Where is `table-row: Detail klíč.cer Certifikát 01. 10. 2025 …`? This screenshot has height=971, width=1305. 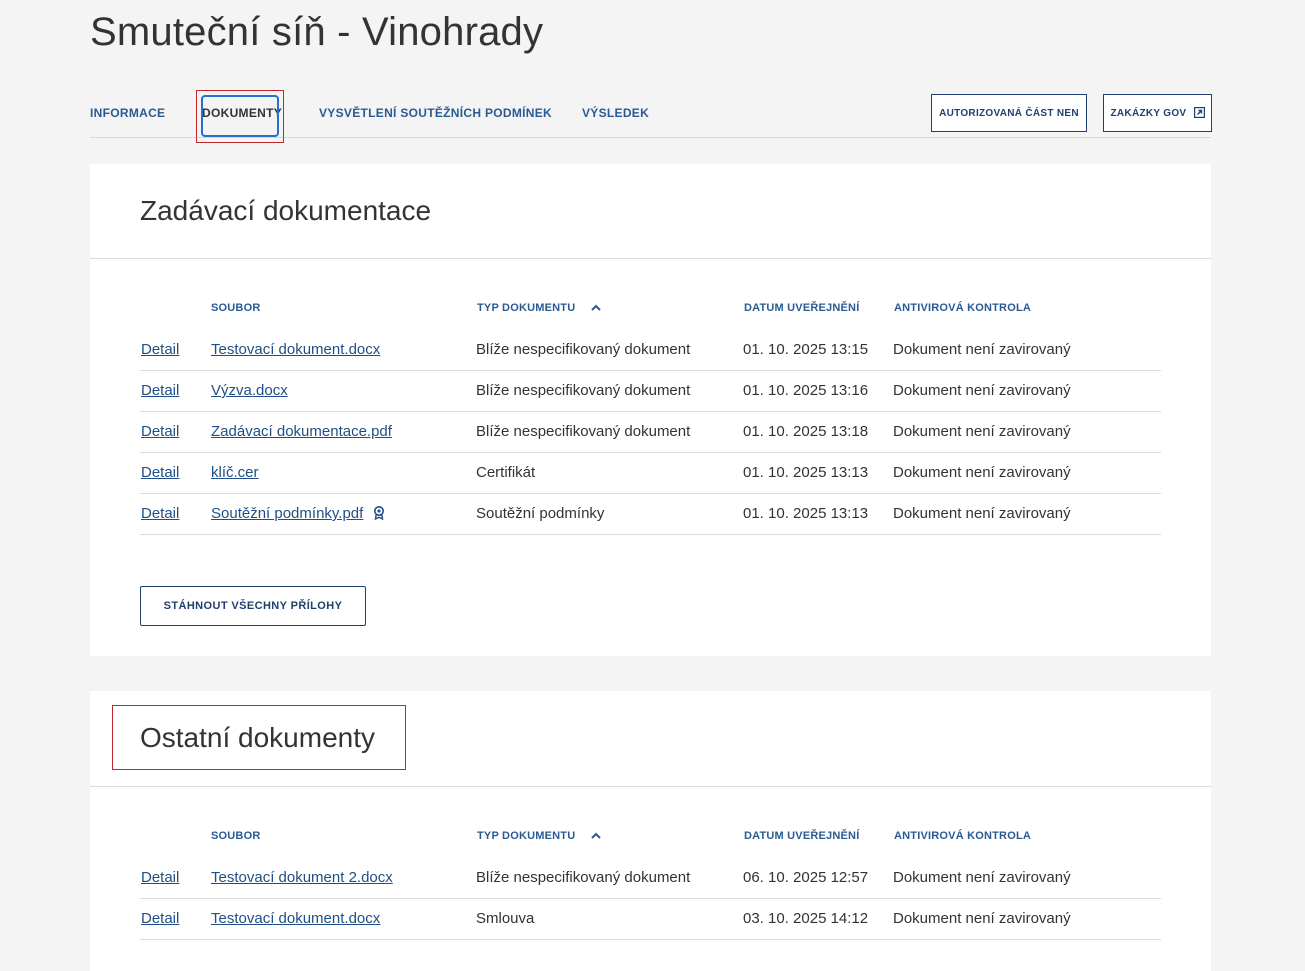
table-row: Detail klíč.cer Certifikát 01. 10. 2025 … is located at coordinates (650, 473).